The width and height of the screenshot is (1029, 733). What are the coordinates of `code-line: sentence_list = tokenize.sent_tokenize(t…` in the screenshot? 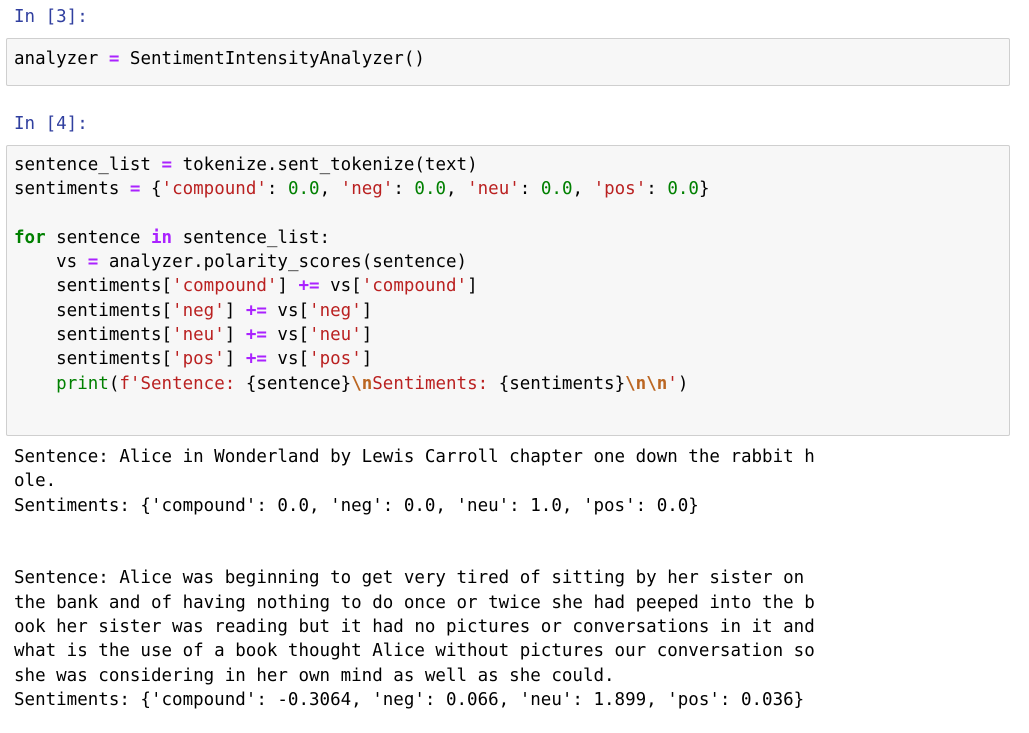 It's located at (246, 165).